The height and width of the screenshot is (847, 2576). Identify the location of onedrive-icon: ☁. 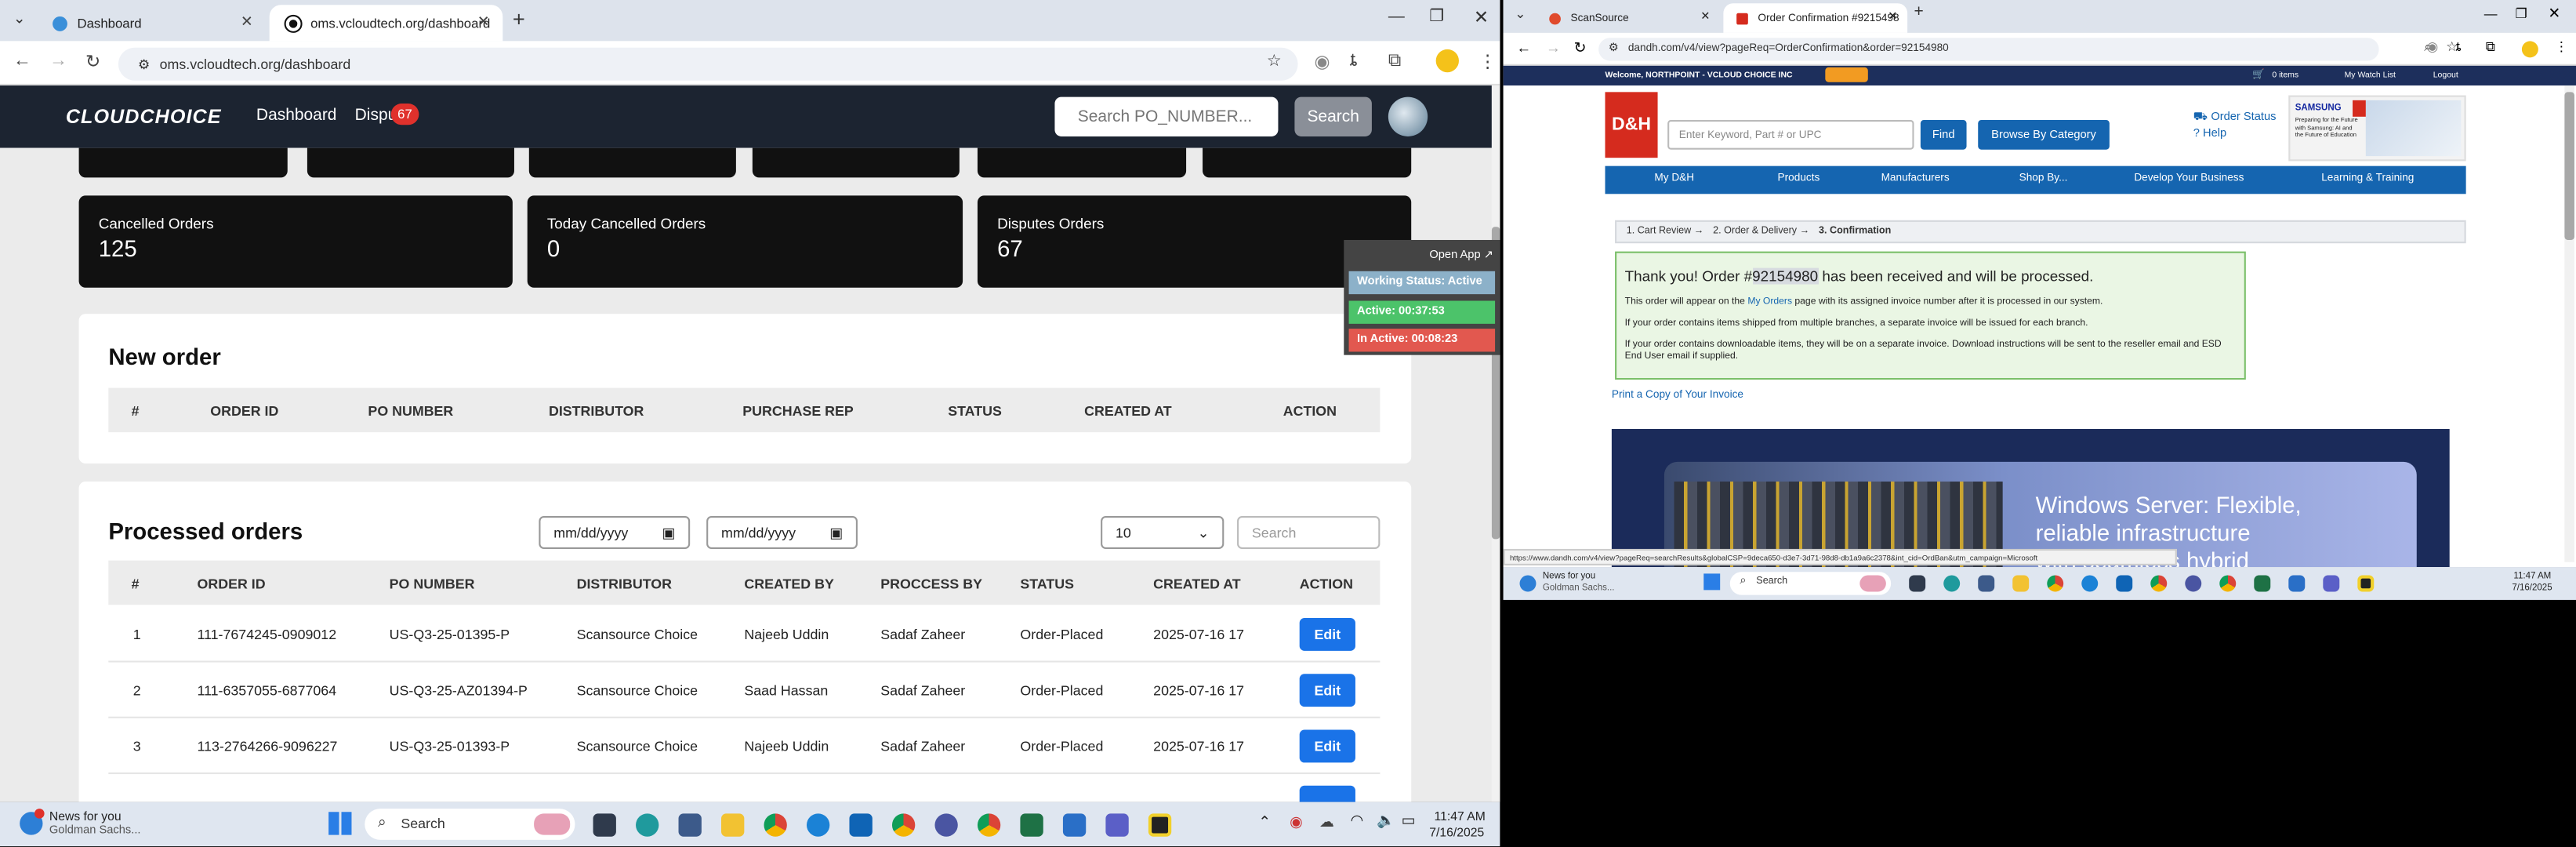
(1326, 822).